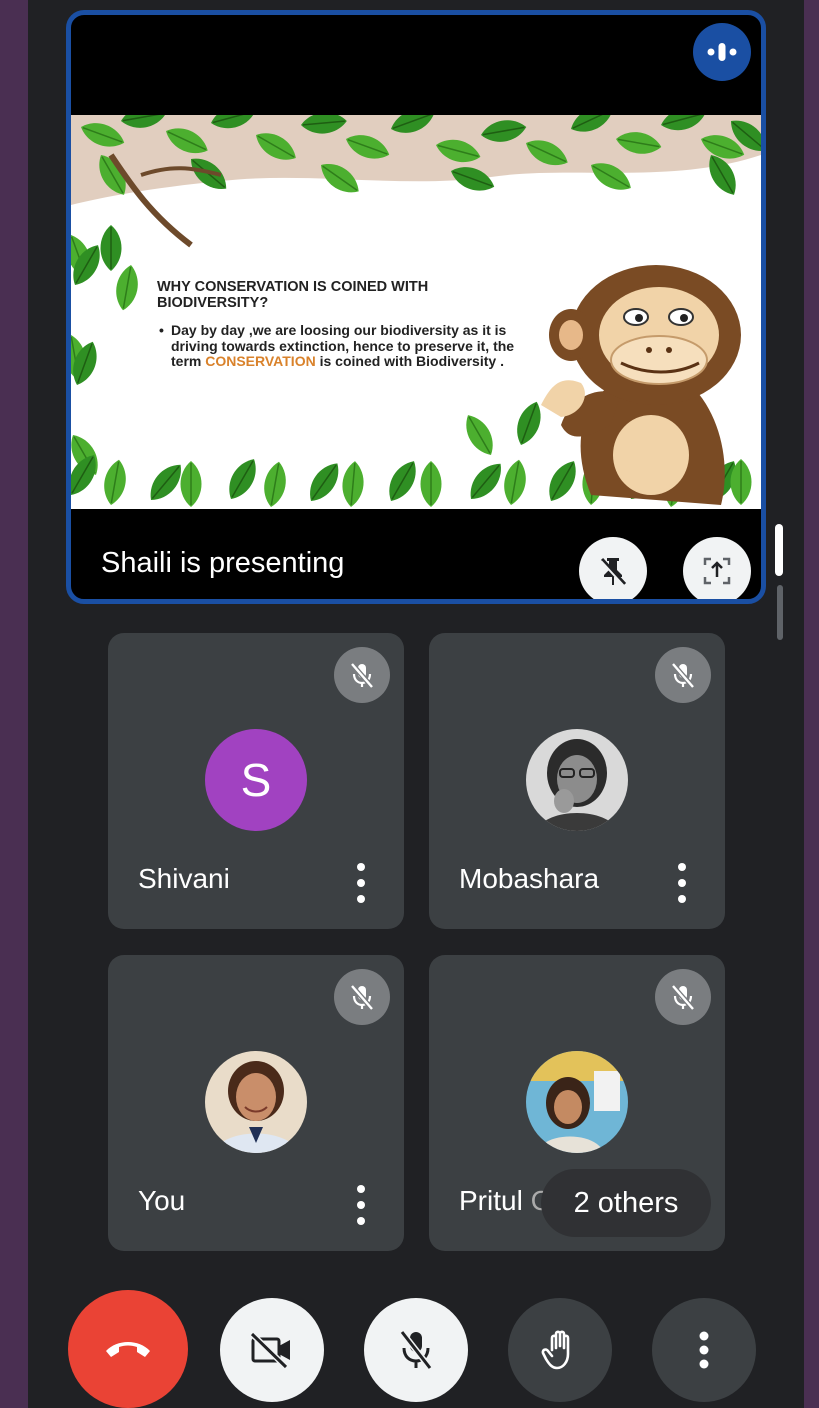  I want to click on avatar: S, so click(256, 780).